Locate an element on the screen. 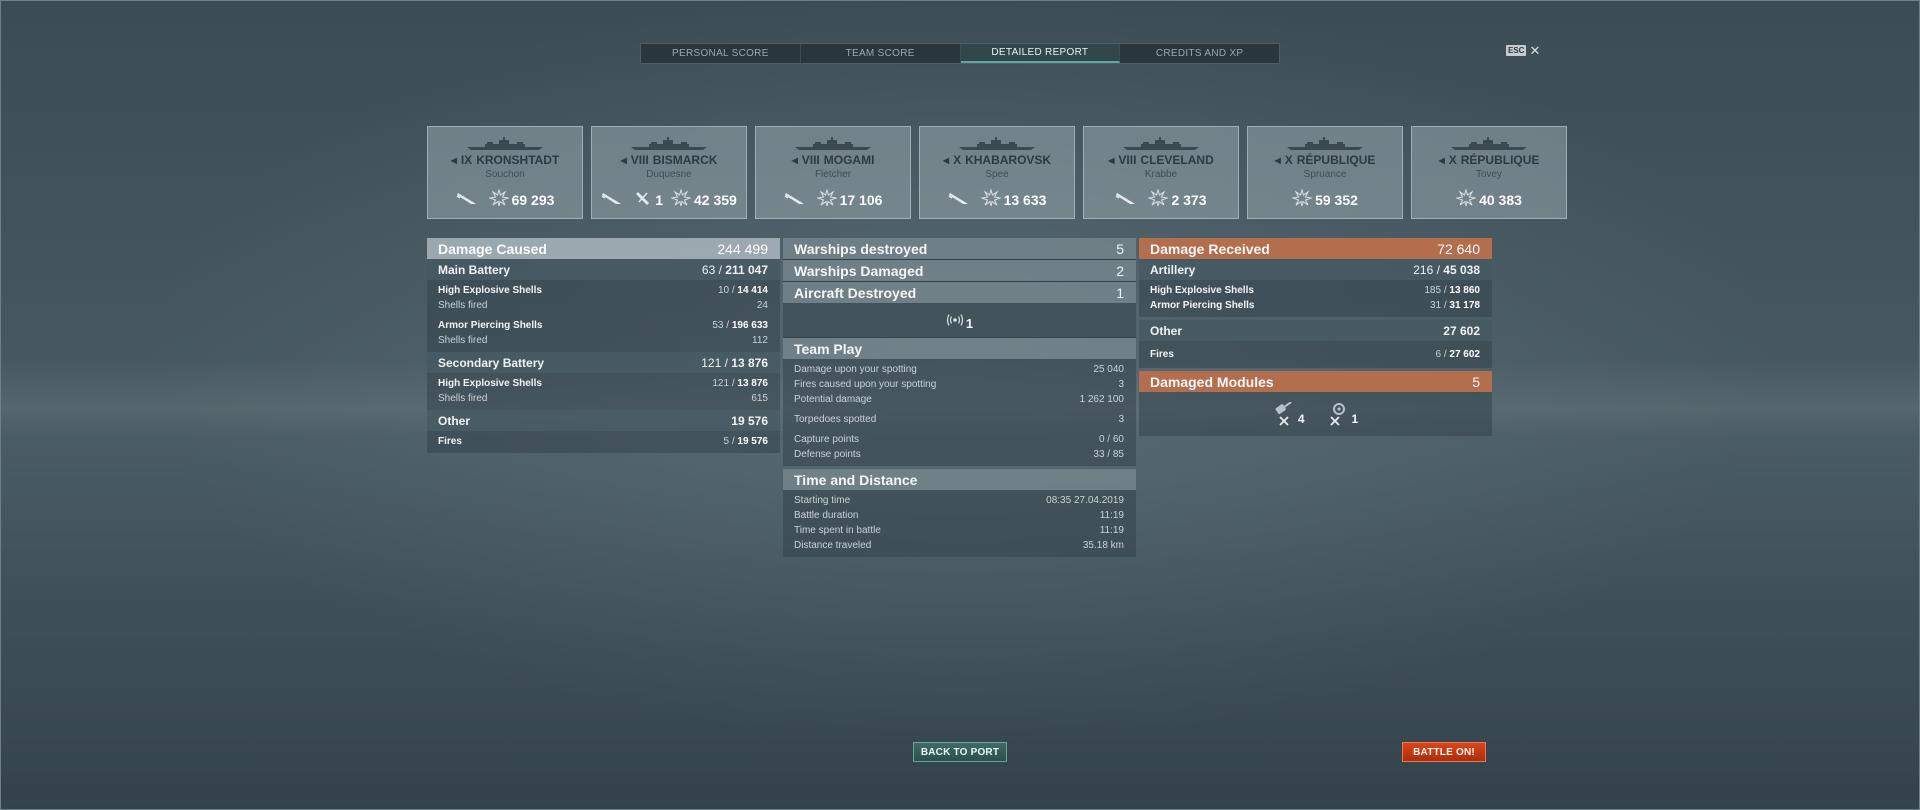 The height and width of the screenshot is (810, 1920). ship-tier: X is located at coordinates (957, 160).